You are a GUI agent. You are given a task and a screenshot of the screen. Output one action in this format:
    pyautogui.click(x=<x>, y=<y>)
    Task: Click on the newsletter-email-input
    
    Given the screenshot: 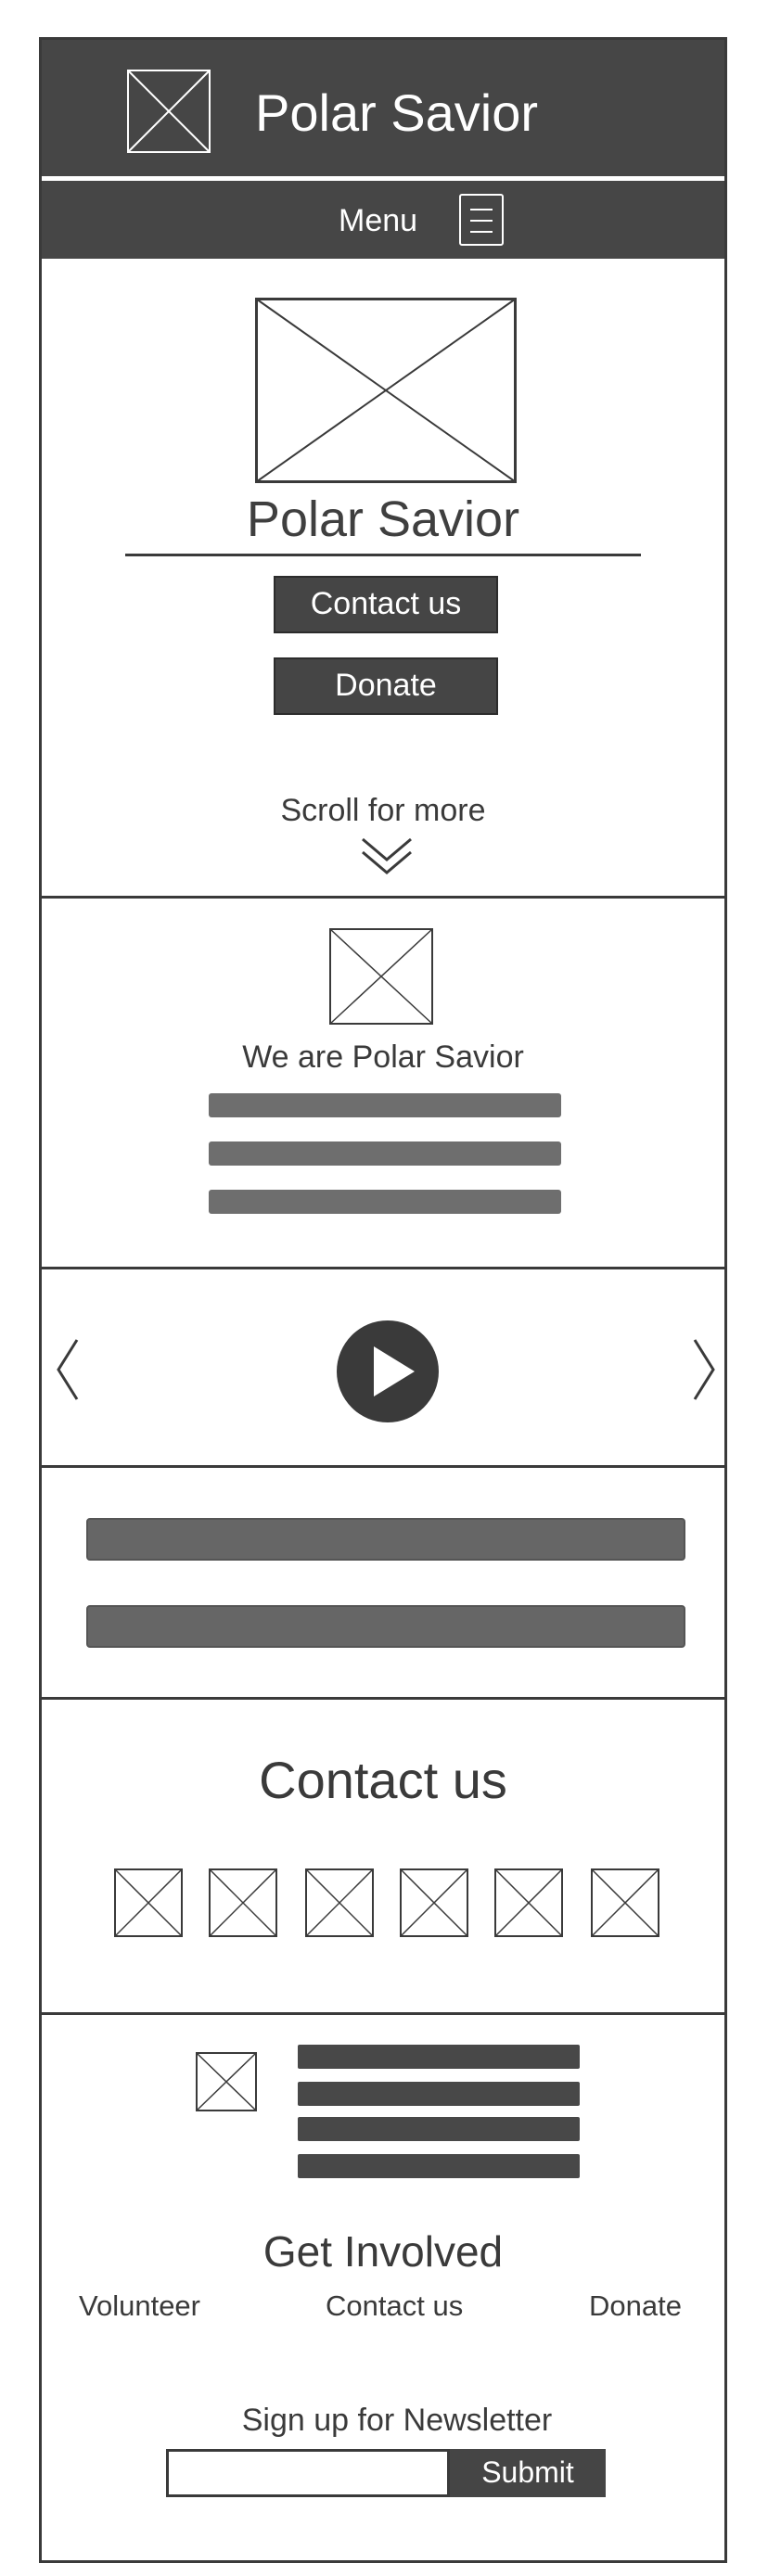 What is the action you would take?
    pyautogui.click(x=308, y=2473)
    